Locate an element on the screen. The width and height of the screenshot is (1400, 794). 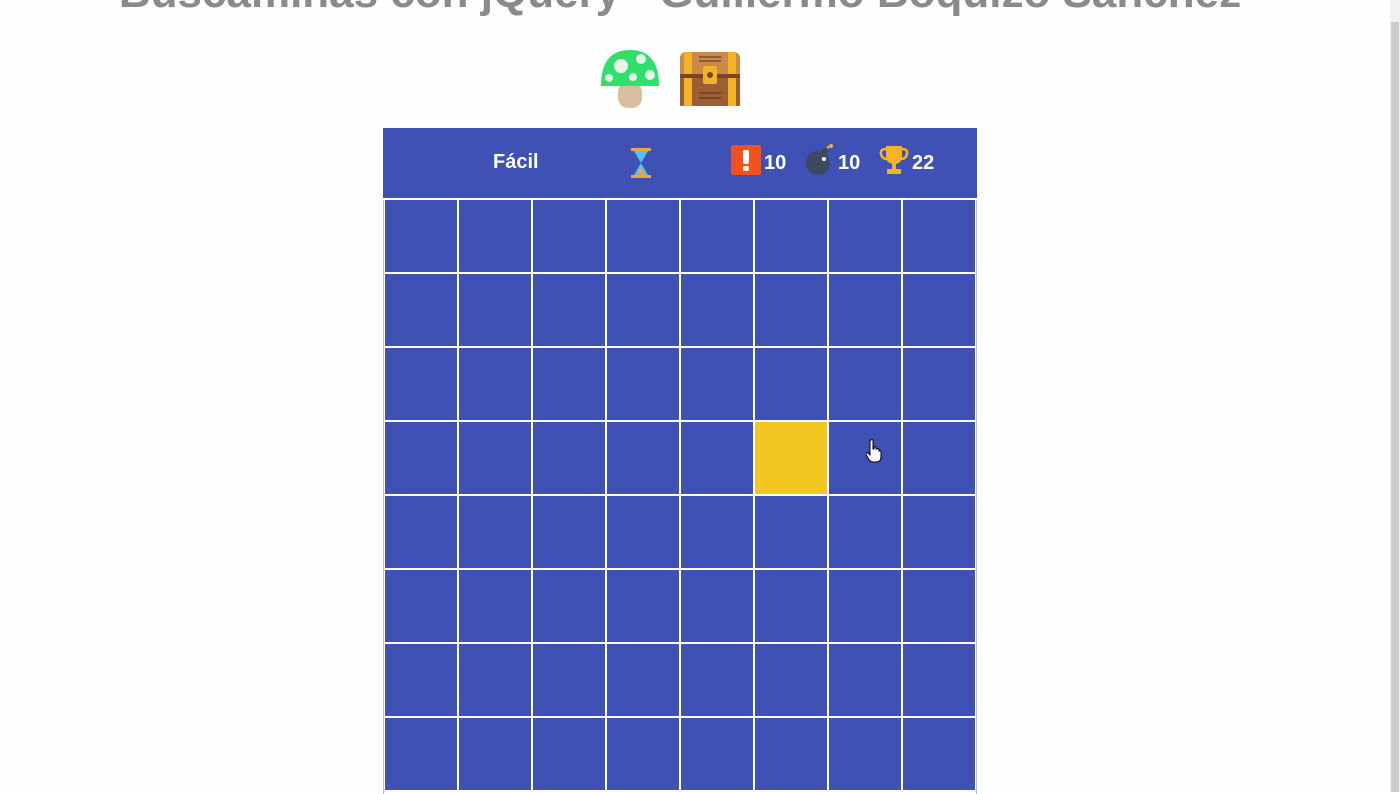
flags-counter: 10 is located at coordinates (759, 163).